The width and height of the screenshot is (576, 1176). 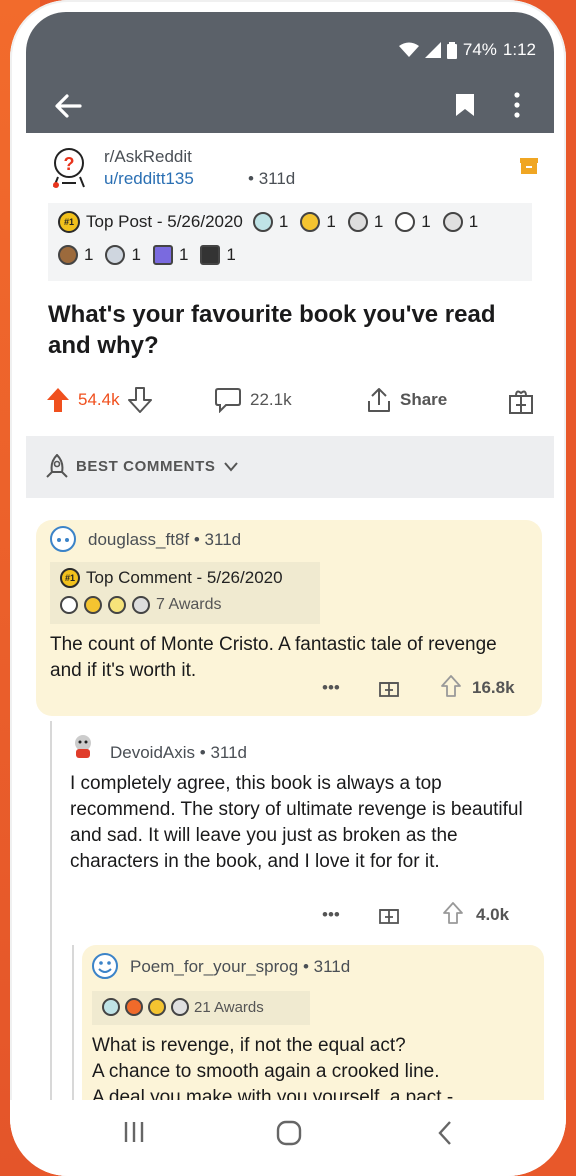 What do you see at coordinates (147, 255) in the screenshot?
I see `awards-row-2: 1 1 1 1` at bounding box center [147, 255].